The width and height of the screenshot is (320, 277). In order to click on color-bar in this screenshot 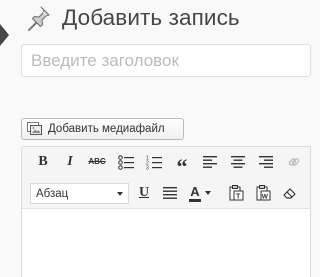, I will do `click(195, 200)`.